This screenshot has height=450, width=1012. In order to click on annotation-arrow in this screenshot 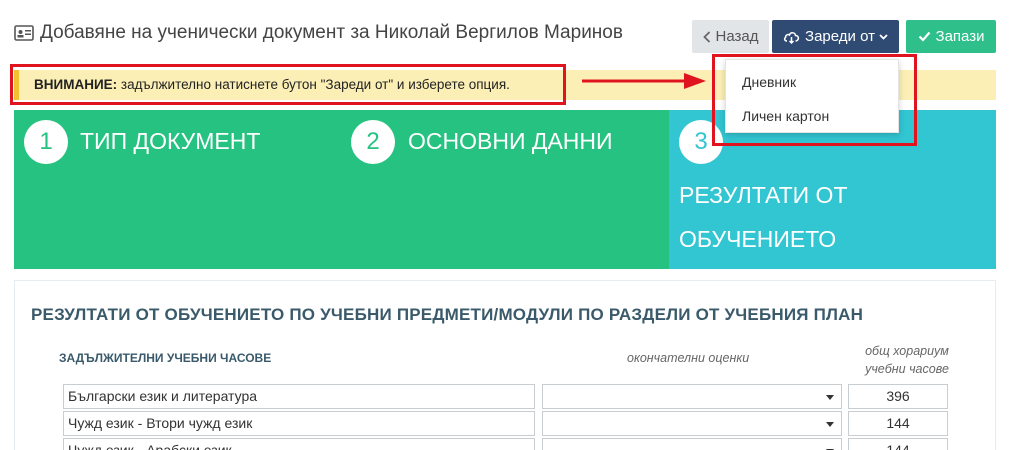, I will do `click(644, 81)`.